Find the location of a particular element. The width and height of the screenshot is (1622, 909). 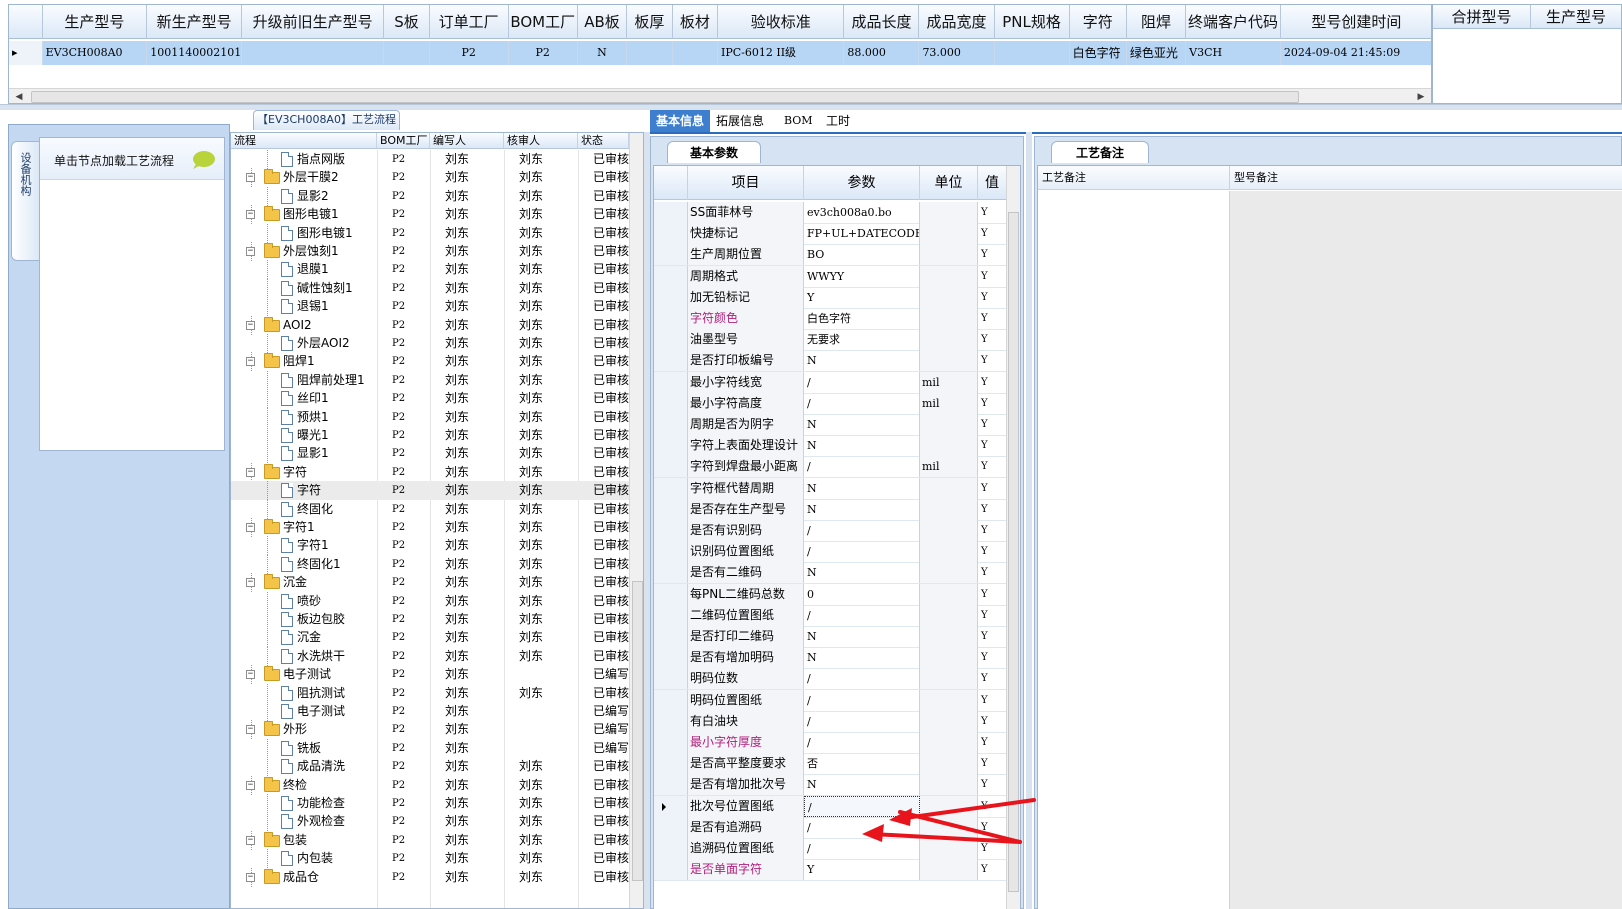

tab-process-remark: 工艺备注 is located at coordinates (1100, 152).